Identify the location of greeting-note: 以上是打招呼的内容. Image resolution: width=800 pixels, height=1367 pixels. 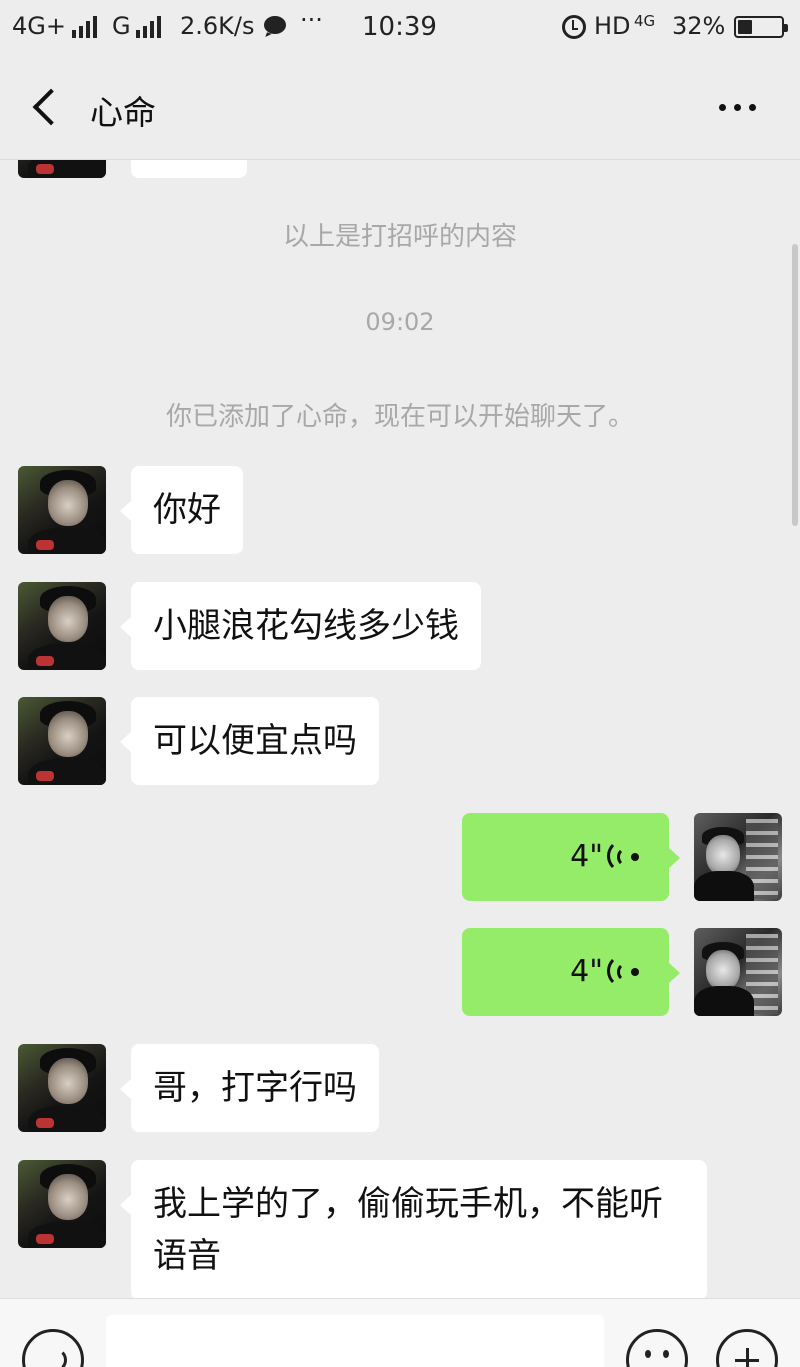
(399, 237).